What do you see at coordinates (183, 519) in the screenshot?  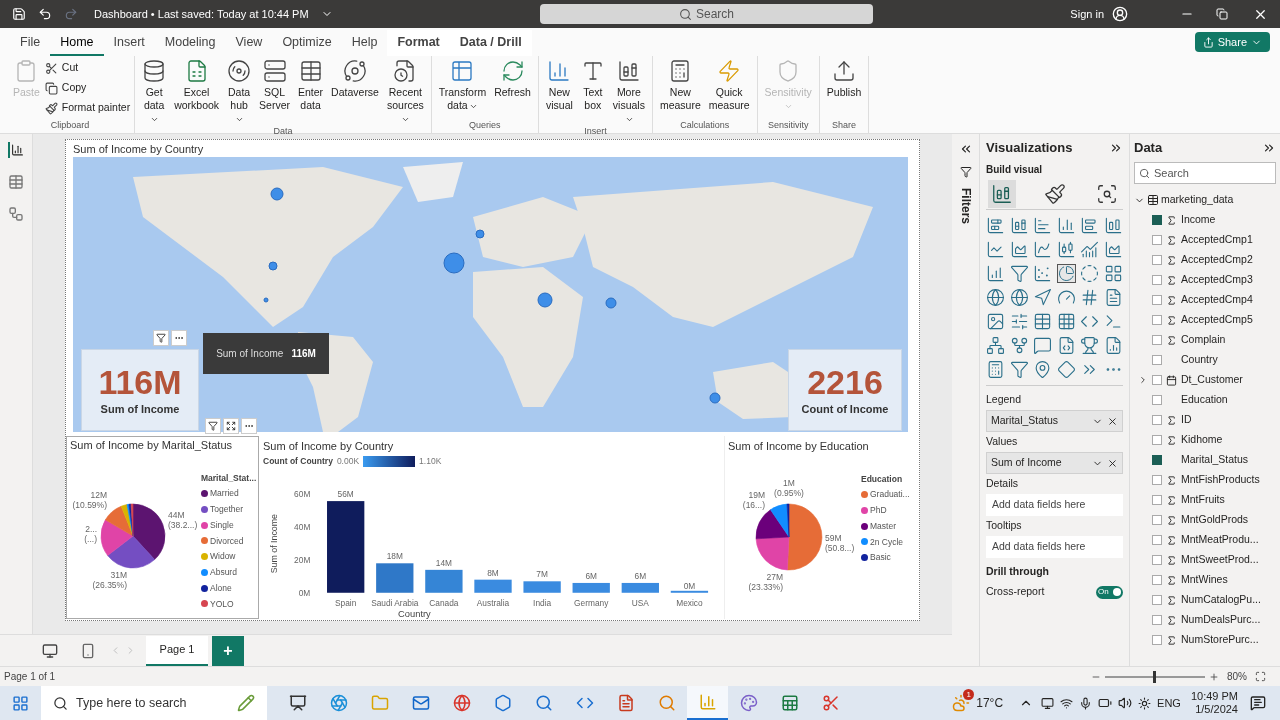 I see `data-label: 44M (38.2...)` at bounding box center [183, 519].